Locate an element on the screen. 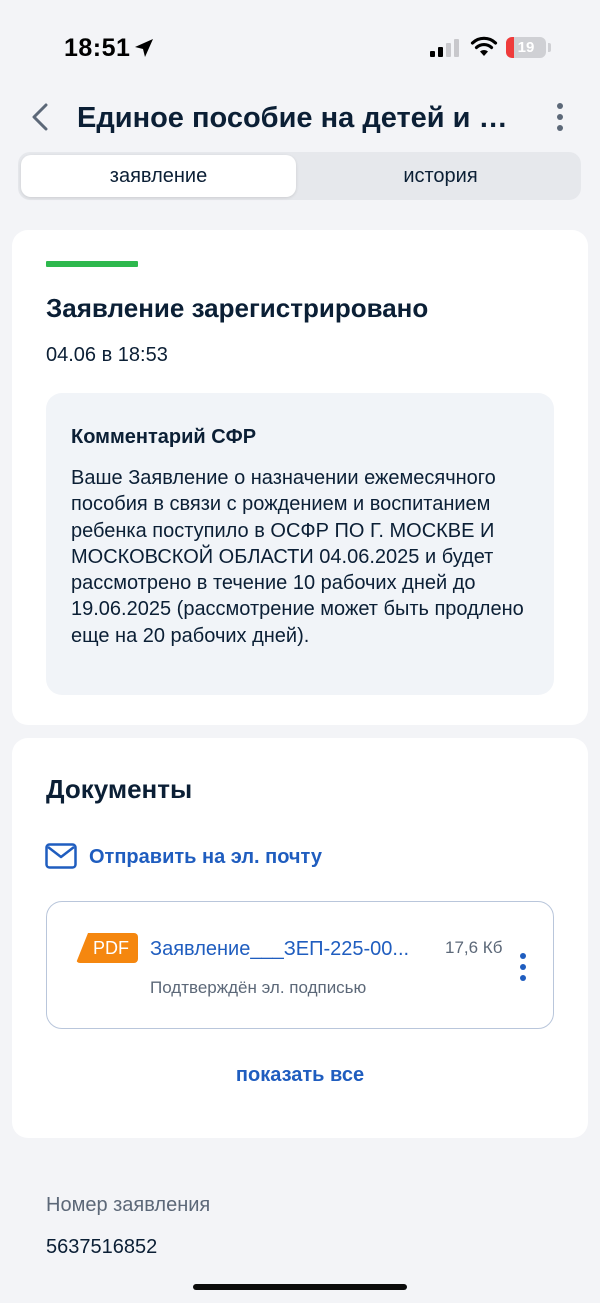  status-time: 18:51 is located at coordinates (97, 48).